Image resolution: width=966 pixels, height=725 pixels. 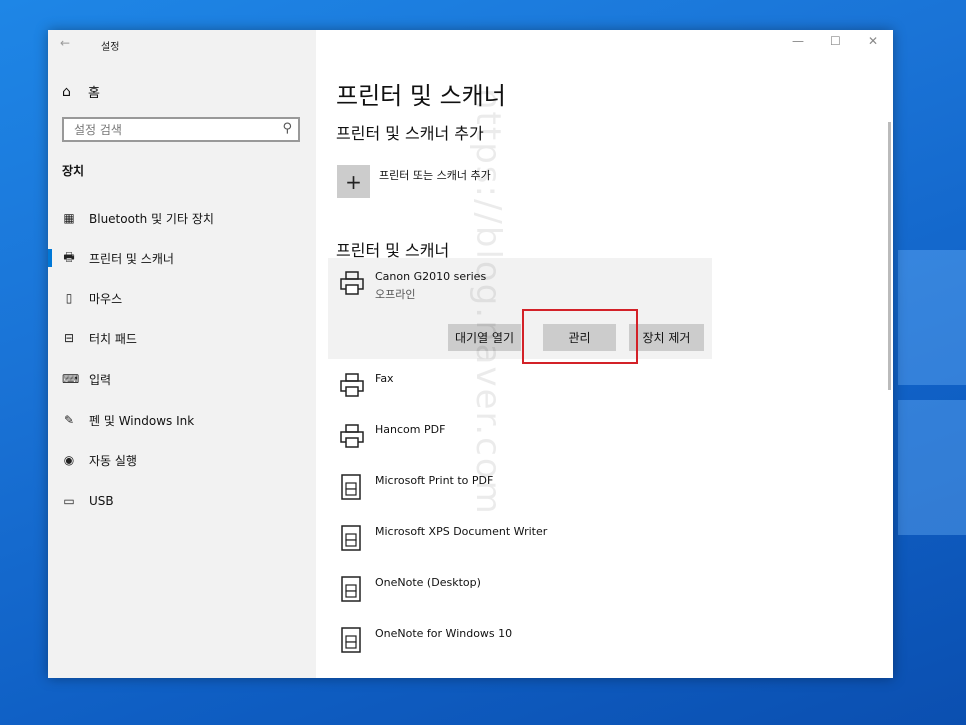 I want to click on scrollbar, so click(x=889, y=256).